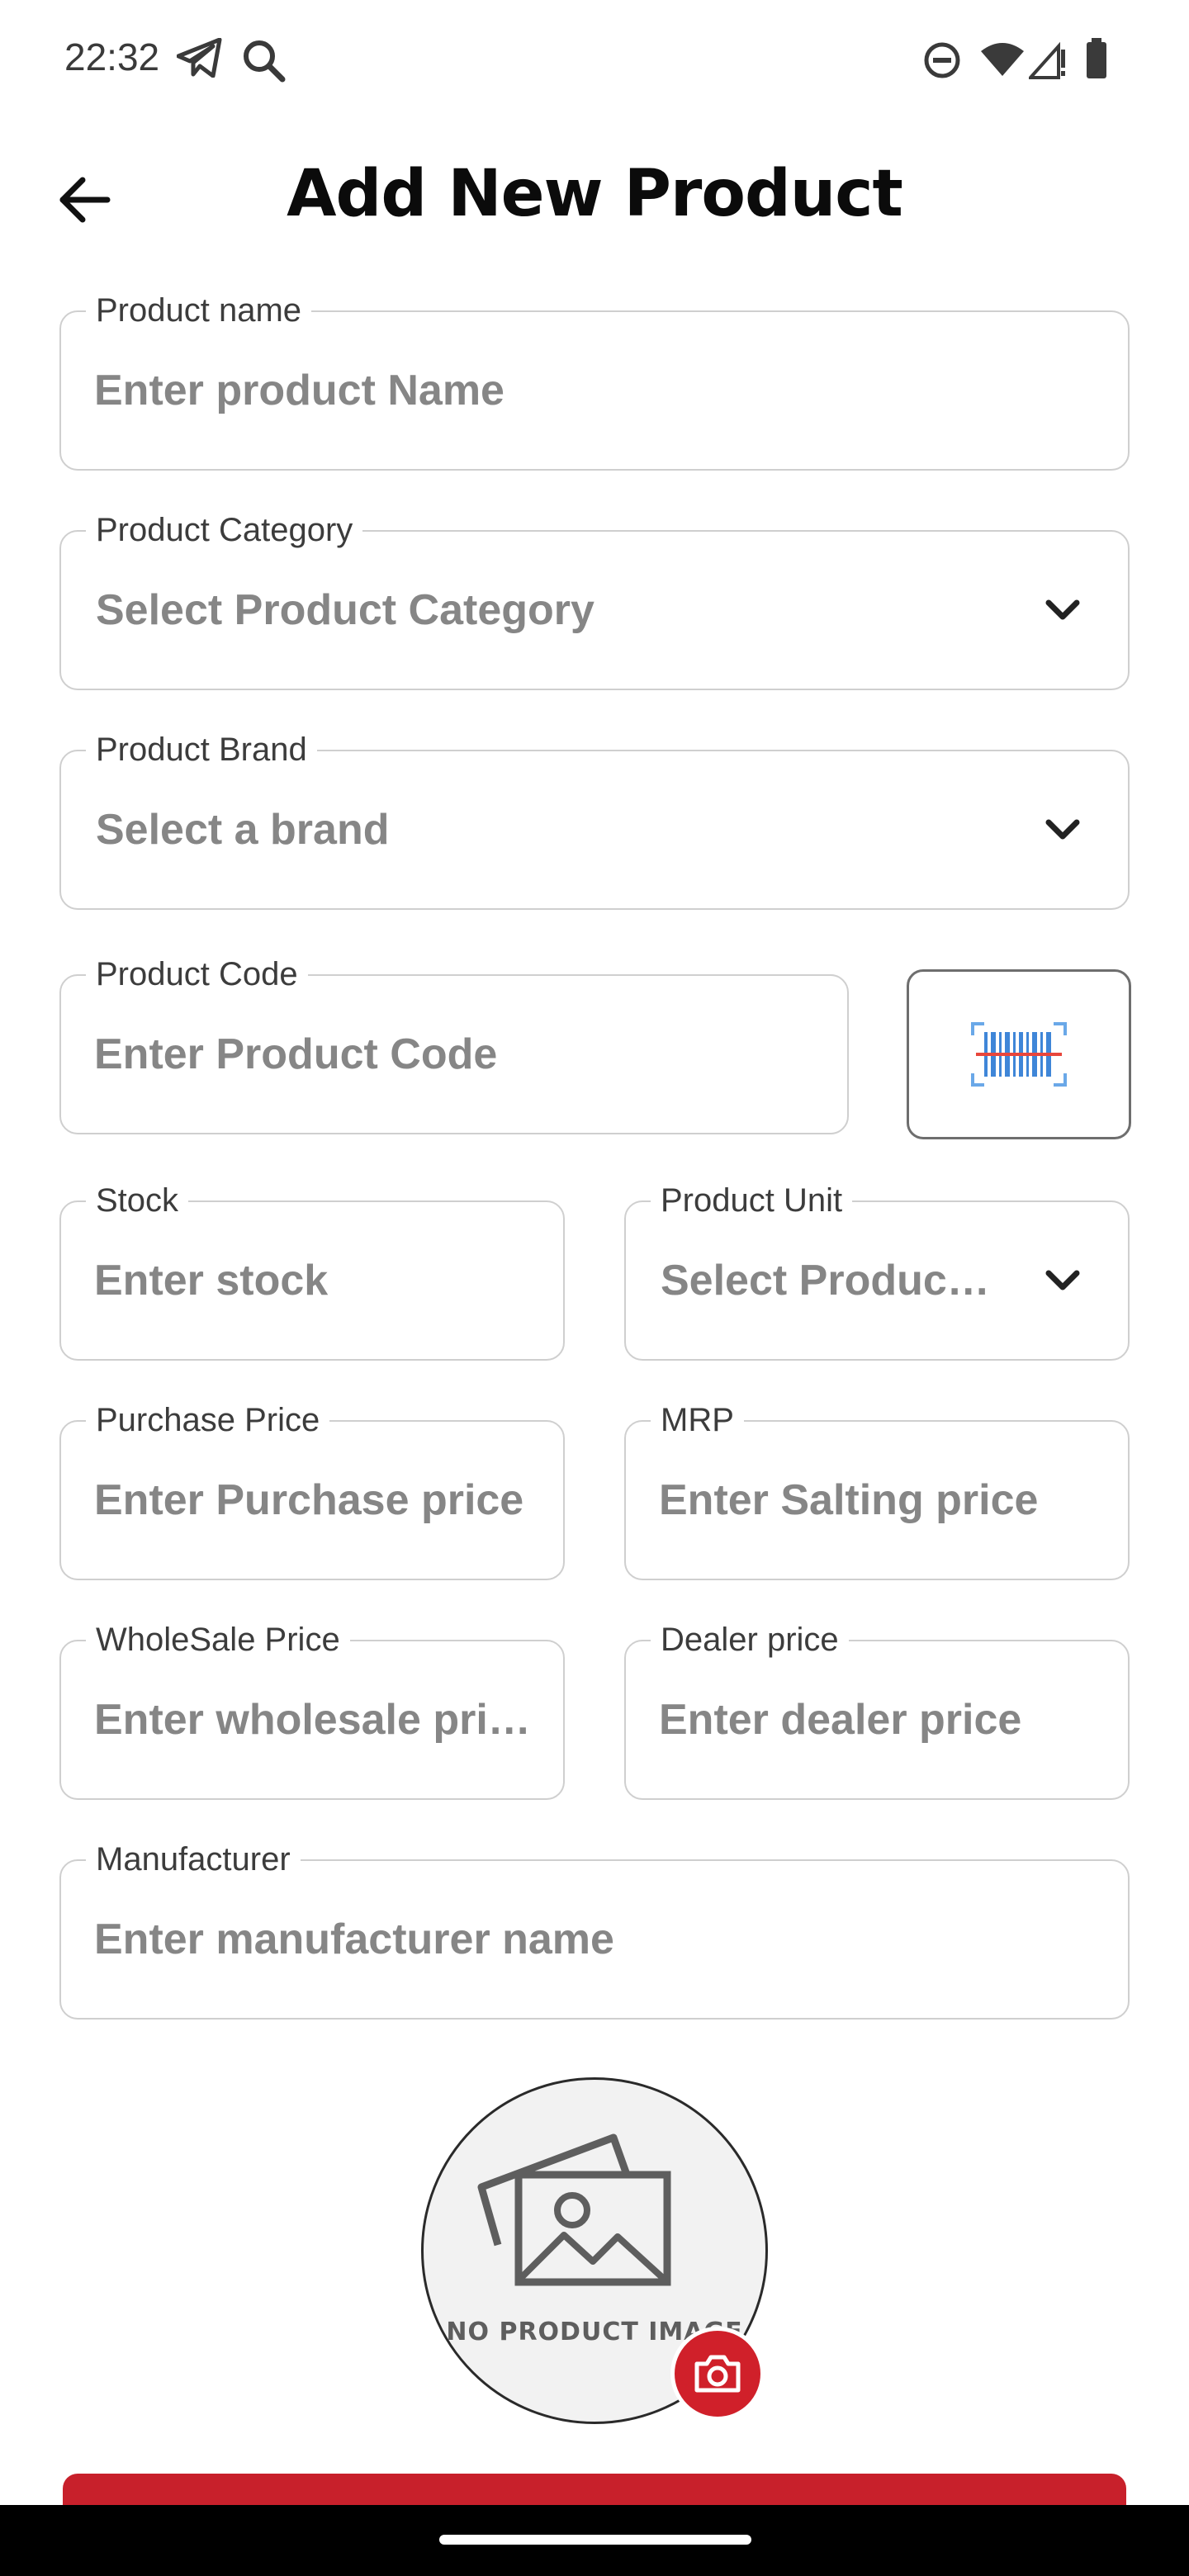 This screenshot has height=2576, width=1189. What do you see at coordinates (224, 530) in the screenshot?
I see `product-category-label: Product Category` at bounding box center [224, 530].